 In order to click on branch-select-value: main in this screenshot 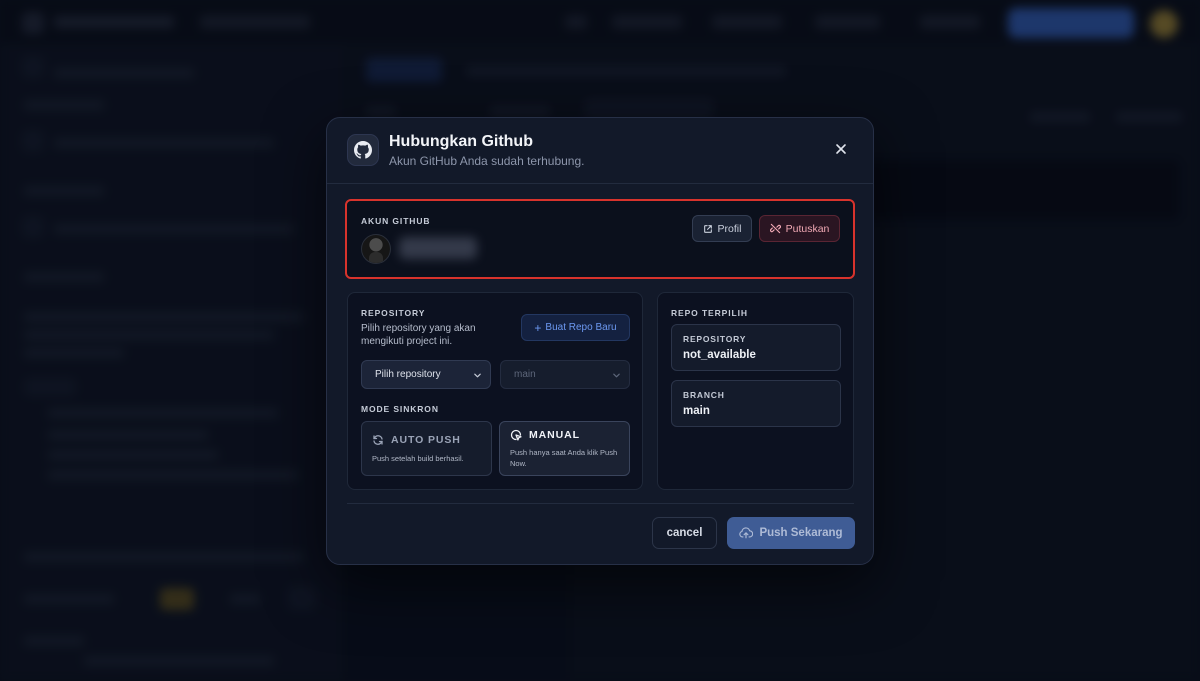, I will do `click(525, 374)`.